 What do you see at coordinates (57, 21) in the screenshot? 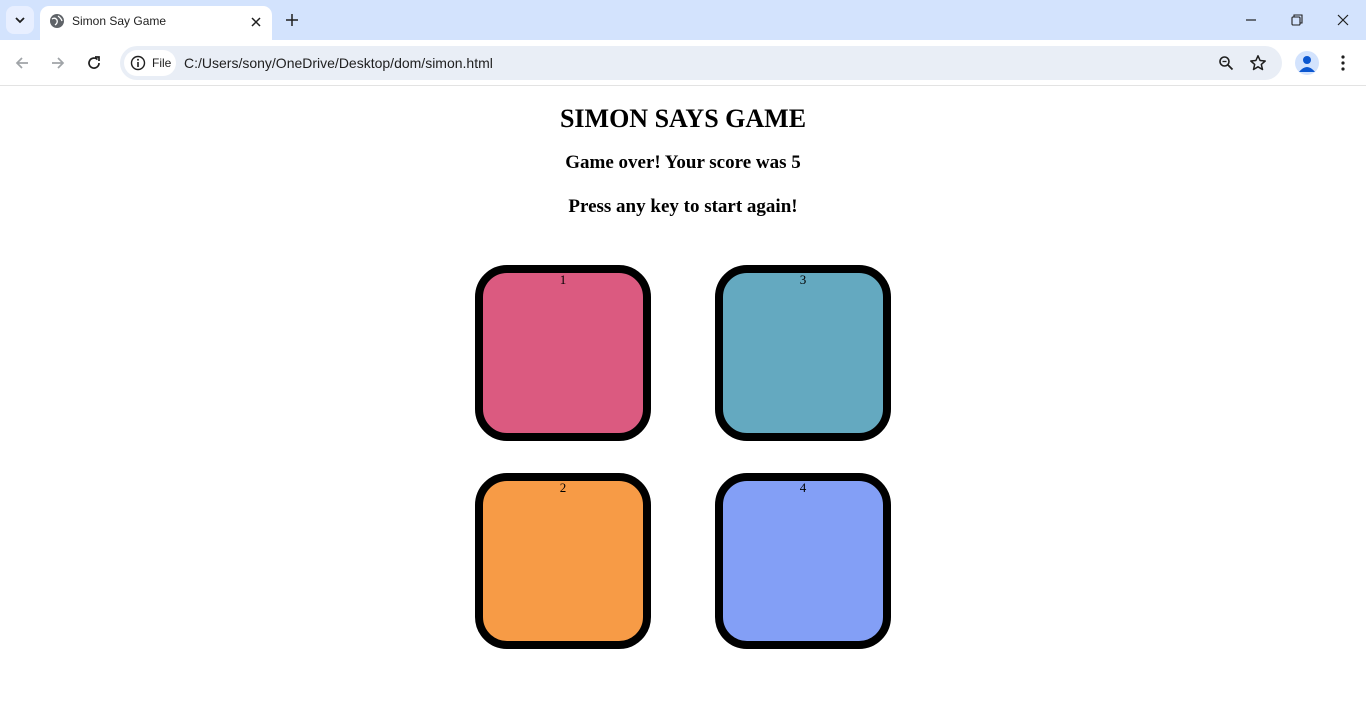
I see `globe-icon` at bounding box center [57, 21].